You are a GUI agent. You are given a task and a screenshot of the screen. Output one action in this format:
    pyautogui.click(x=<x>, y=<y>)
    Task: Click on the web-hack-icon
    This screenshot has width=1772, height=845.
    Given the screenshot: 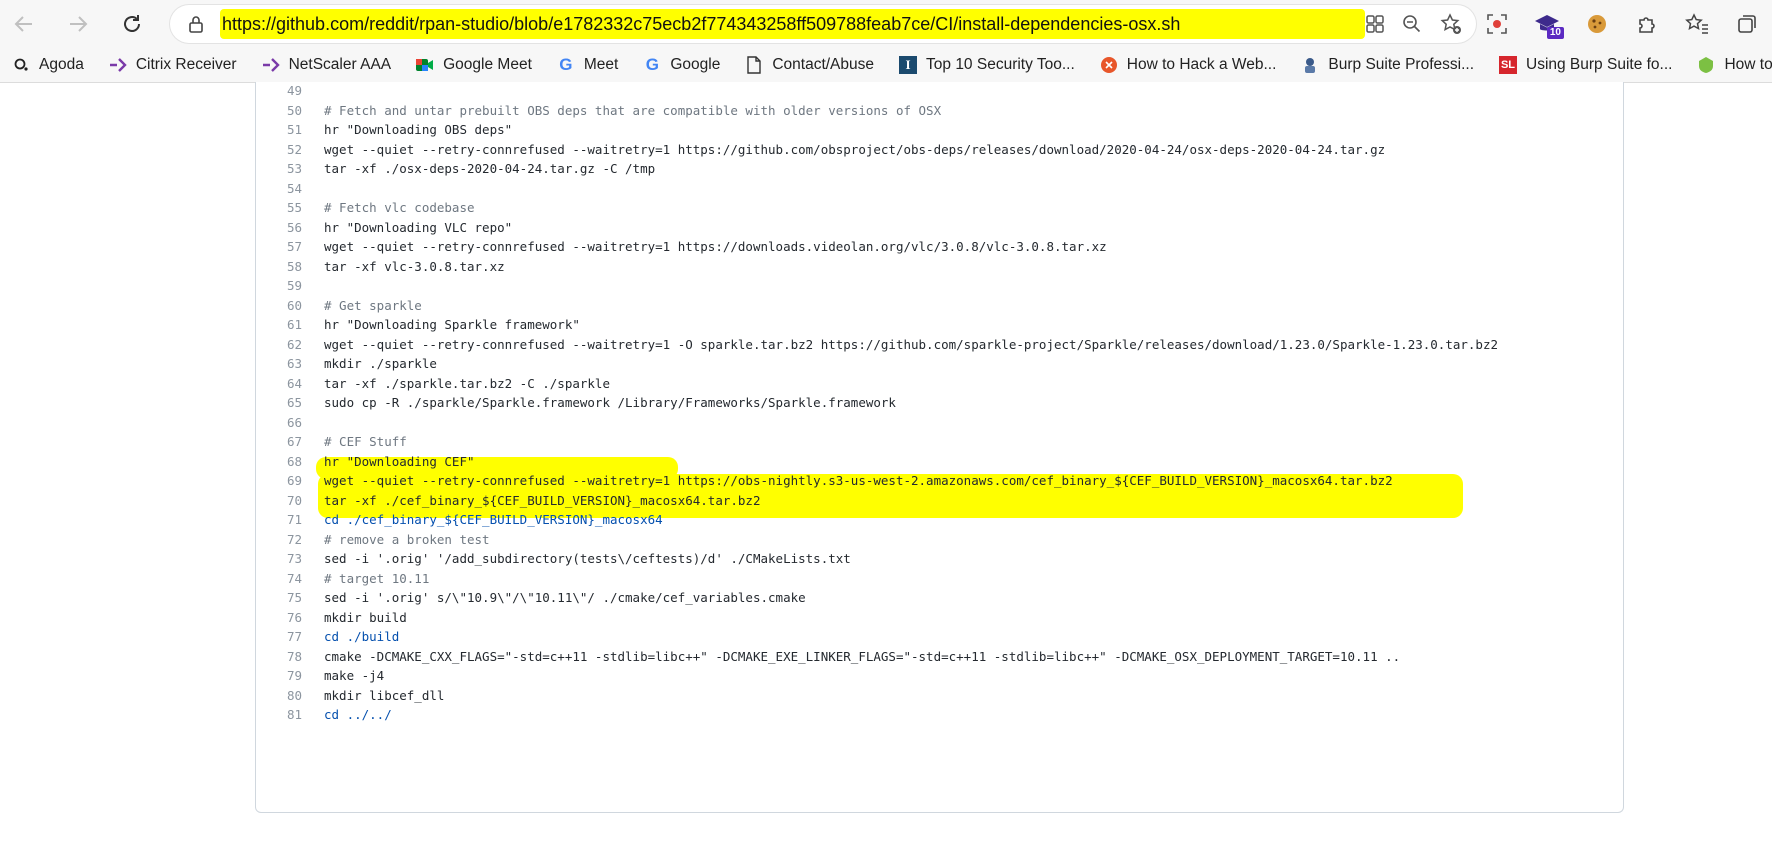 What is the action you would take?
    pyautogui.click(x=1109, y=65)
    